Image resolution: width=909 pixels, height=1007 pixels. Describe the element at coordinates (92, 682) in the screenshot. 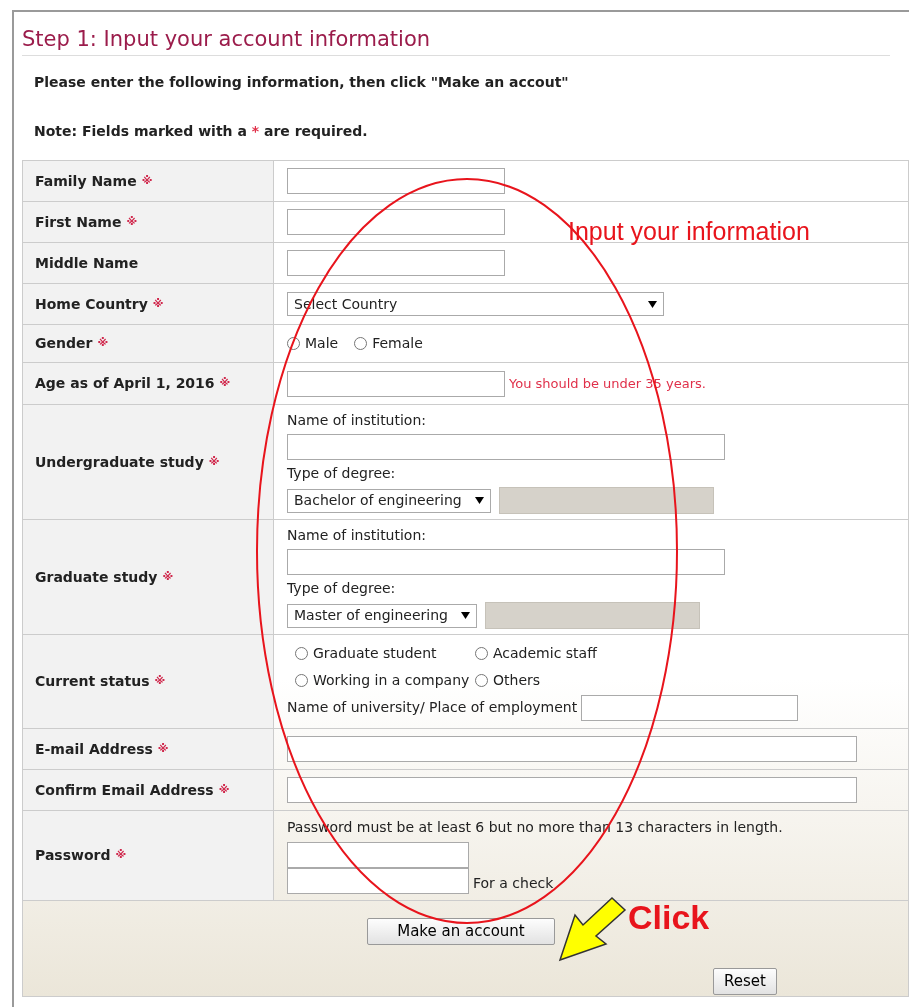

I see `field-label: Current status` at that location.